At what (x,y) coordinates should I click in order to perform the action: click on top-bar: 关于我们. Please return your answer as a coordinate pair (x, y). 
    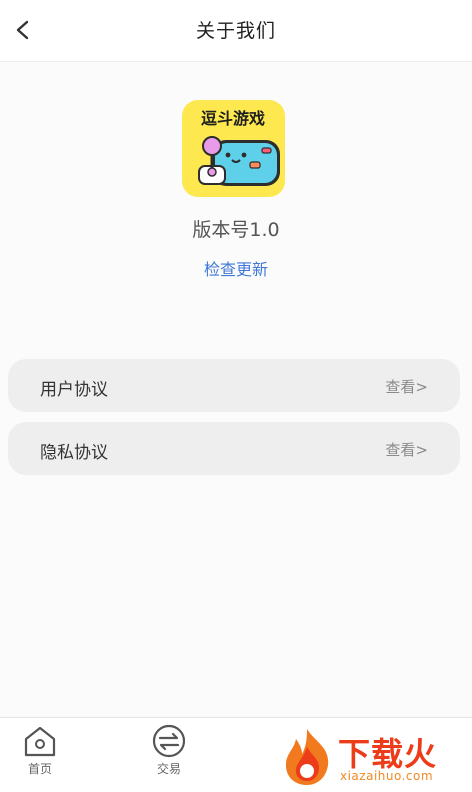
    Looking at the image, I should click on (236, 31).